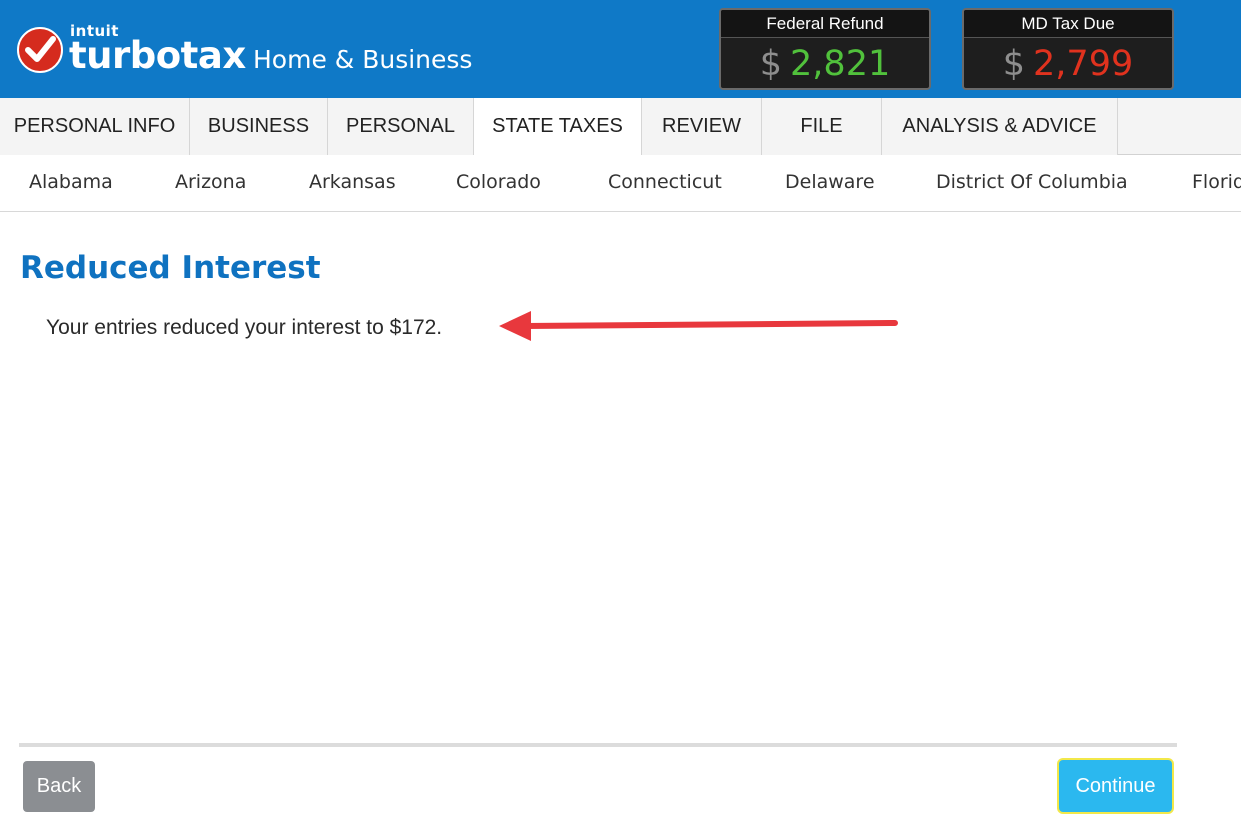 This screenshot has width=1241, height=835. Describe the element at coordinates (40, 50) in the screenshot. I see `checkmark-logo-icon` at that location.